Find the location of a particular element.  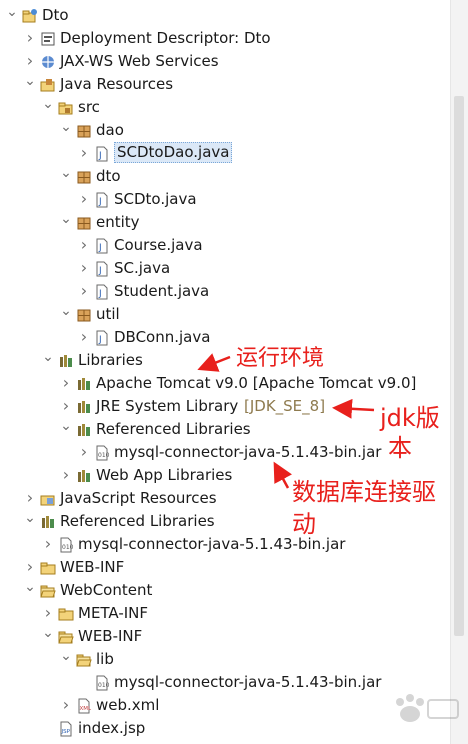

vertical-scrollbar-thumb is located at coordinates (459, 366).